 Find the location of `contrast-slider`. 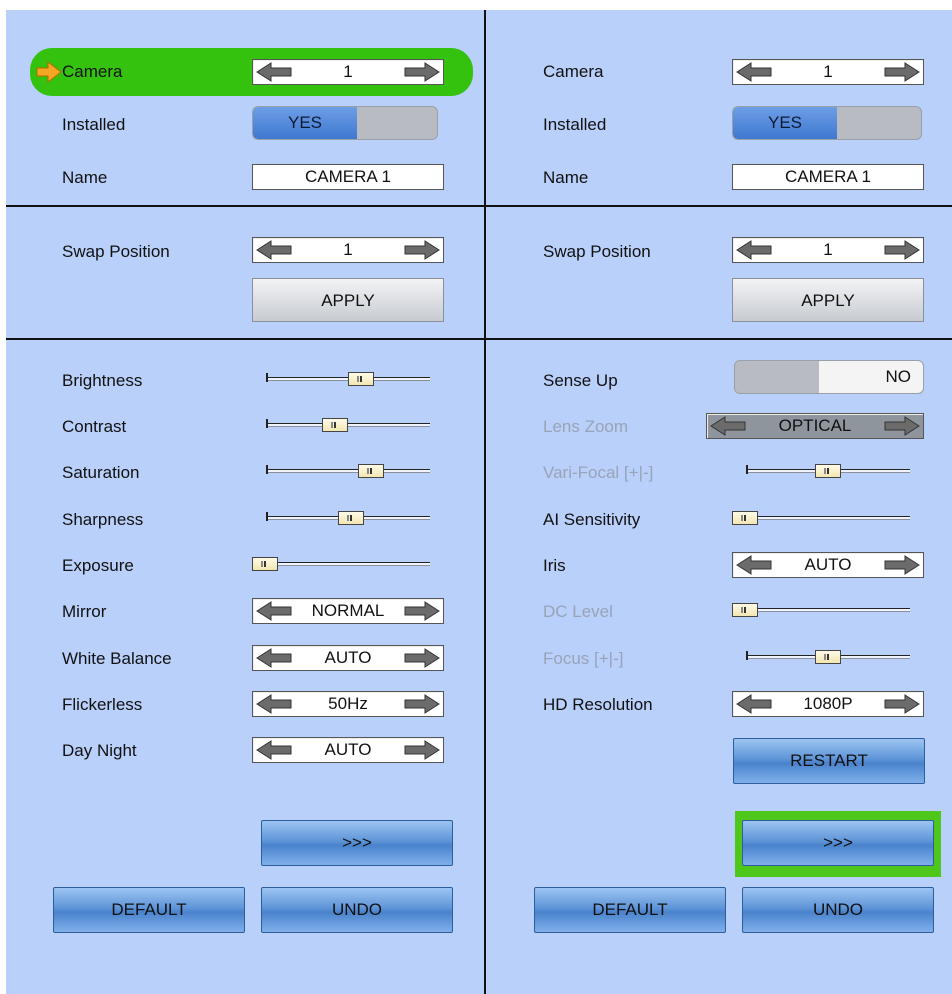

contrast-slider is located at coordinates (348, 425).